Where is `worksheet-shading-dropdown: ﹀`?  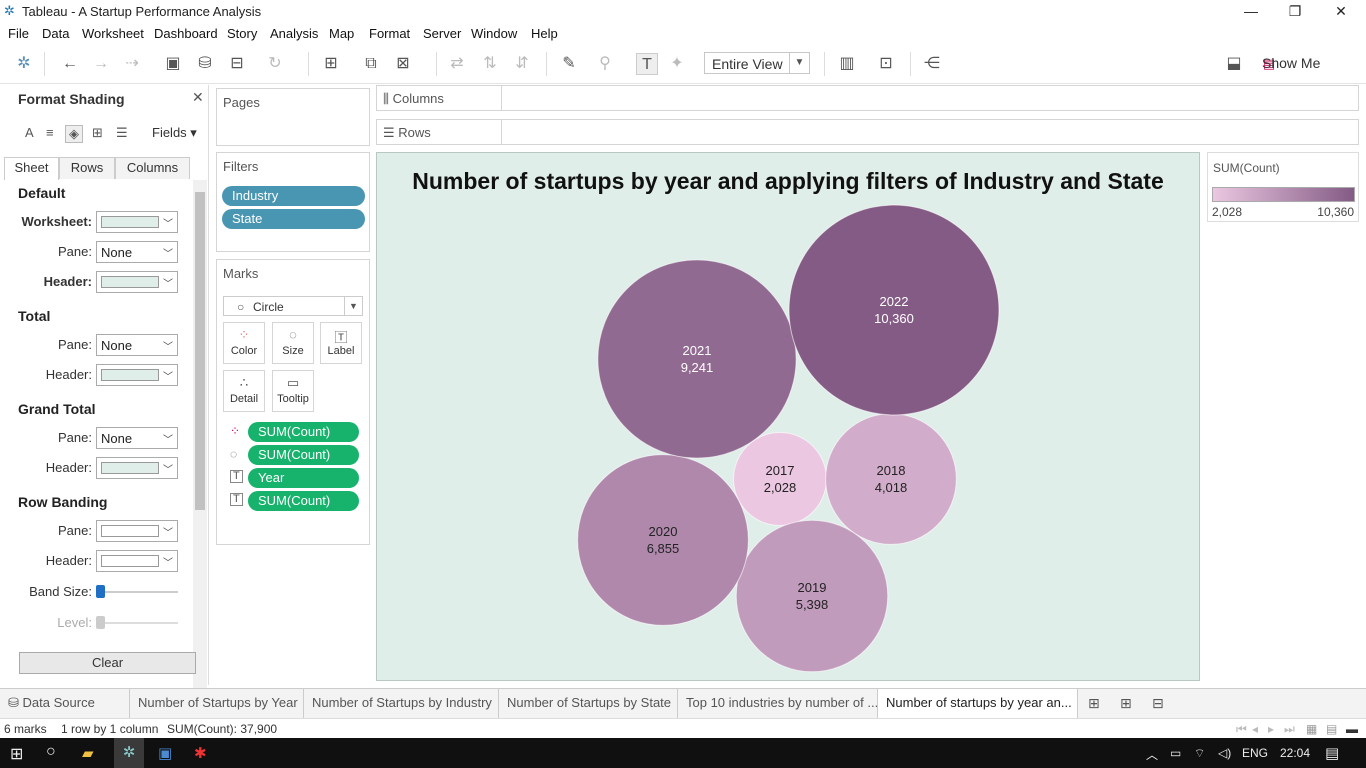 worksheet-shading-dropdown: ﹀ is located at coordinates (137, 222).